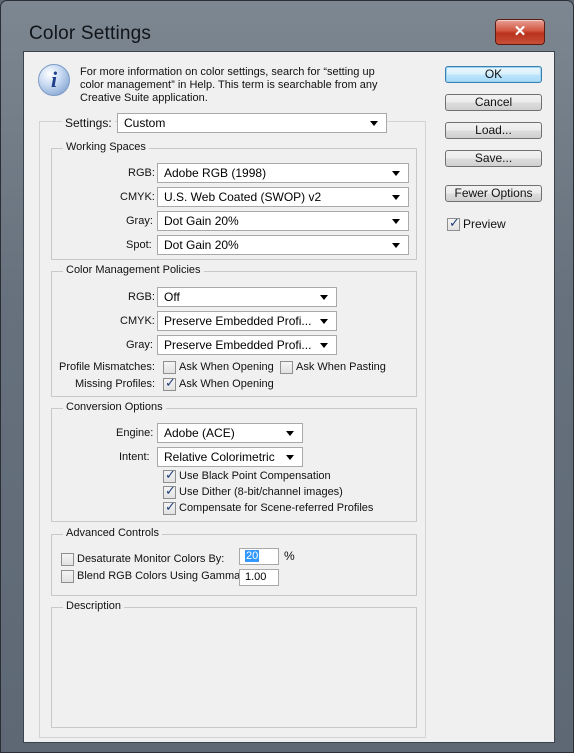 The width and height of the screenshot is (574, 753). What do you see at coordinates (137, 321) in the screenshot?
I see `cmp-cmyk-label: CMYK:` at bounding box center [137, 321].